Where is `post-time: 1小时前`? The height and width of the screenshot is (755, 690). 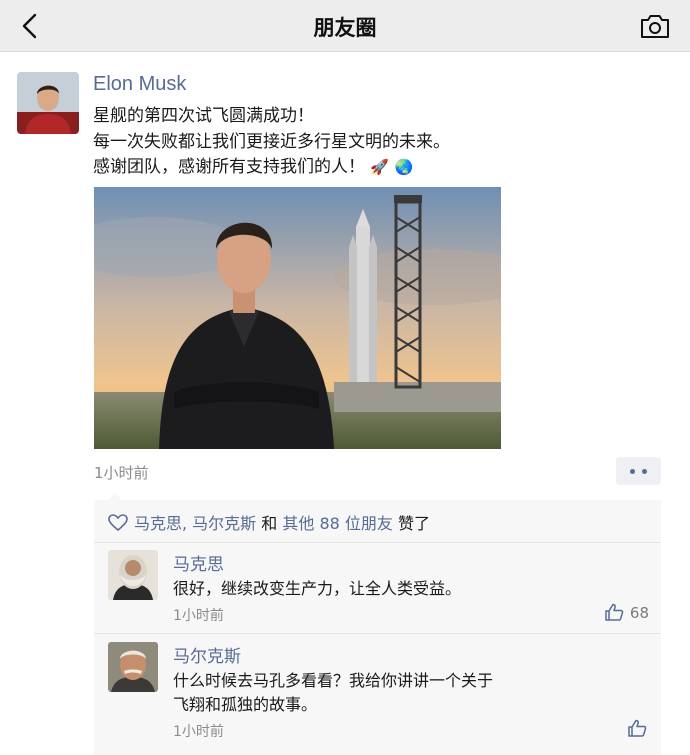 post-time: 1小时前 is located at coordinates (121, 473).